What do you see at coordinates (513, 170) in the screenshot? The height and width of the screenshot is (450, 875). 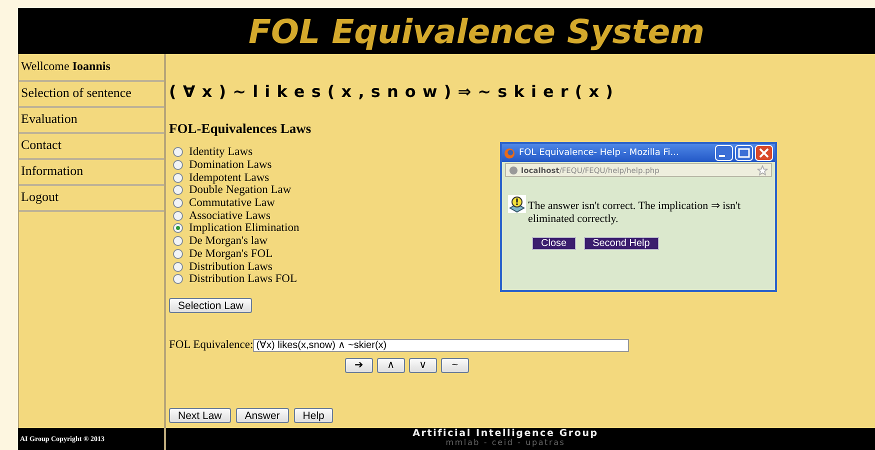 I see `globe-icon` at bounding box center [513, 170].